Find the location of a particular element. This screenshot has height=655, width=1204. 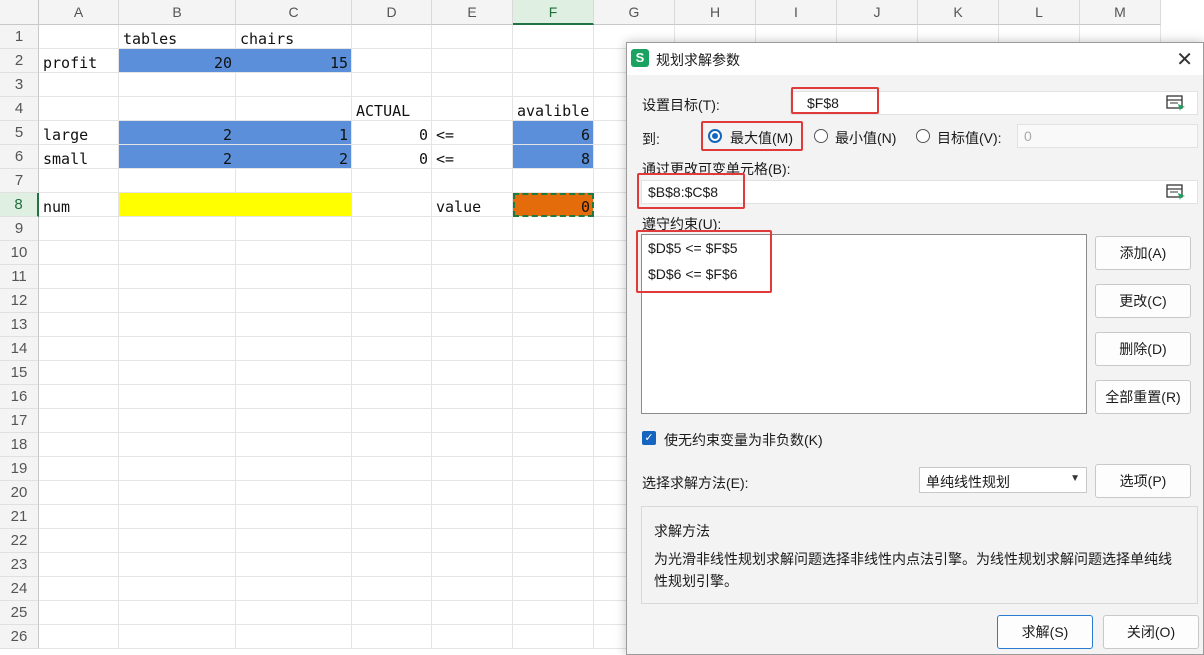

row-header-9: 9 is located at coordinates (19, 229).